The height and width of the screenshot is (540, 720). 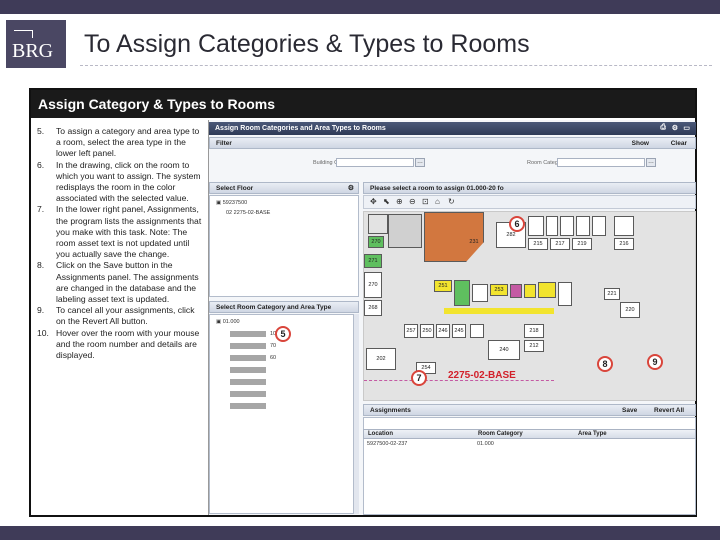 I want to click on room: 221, so click(x=612, y=294).